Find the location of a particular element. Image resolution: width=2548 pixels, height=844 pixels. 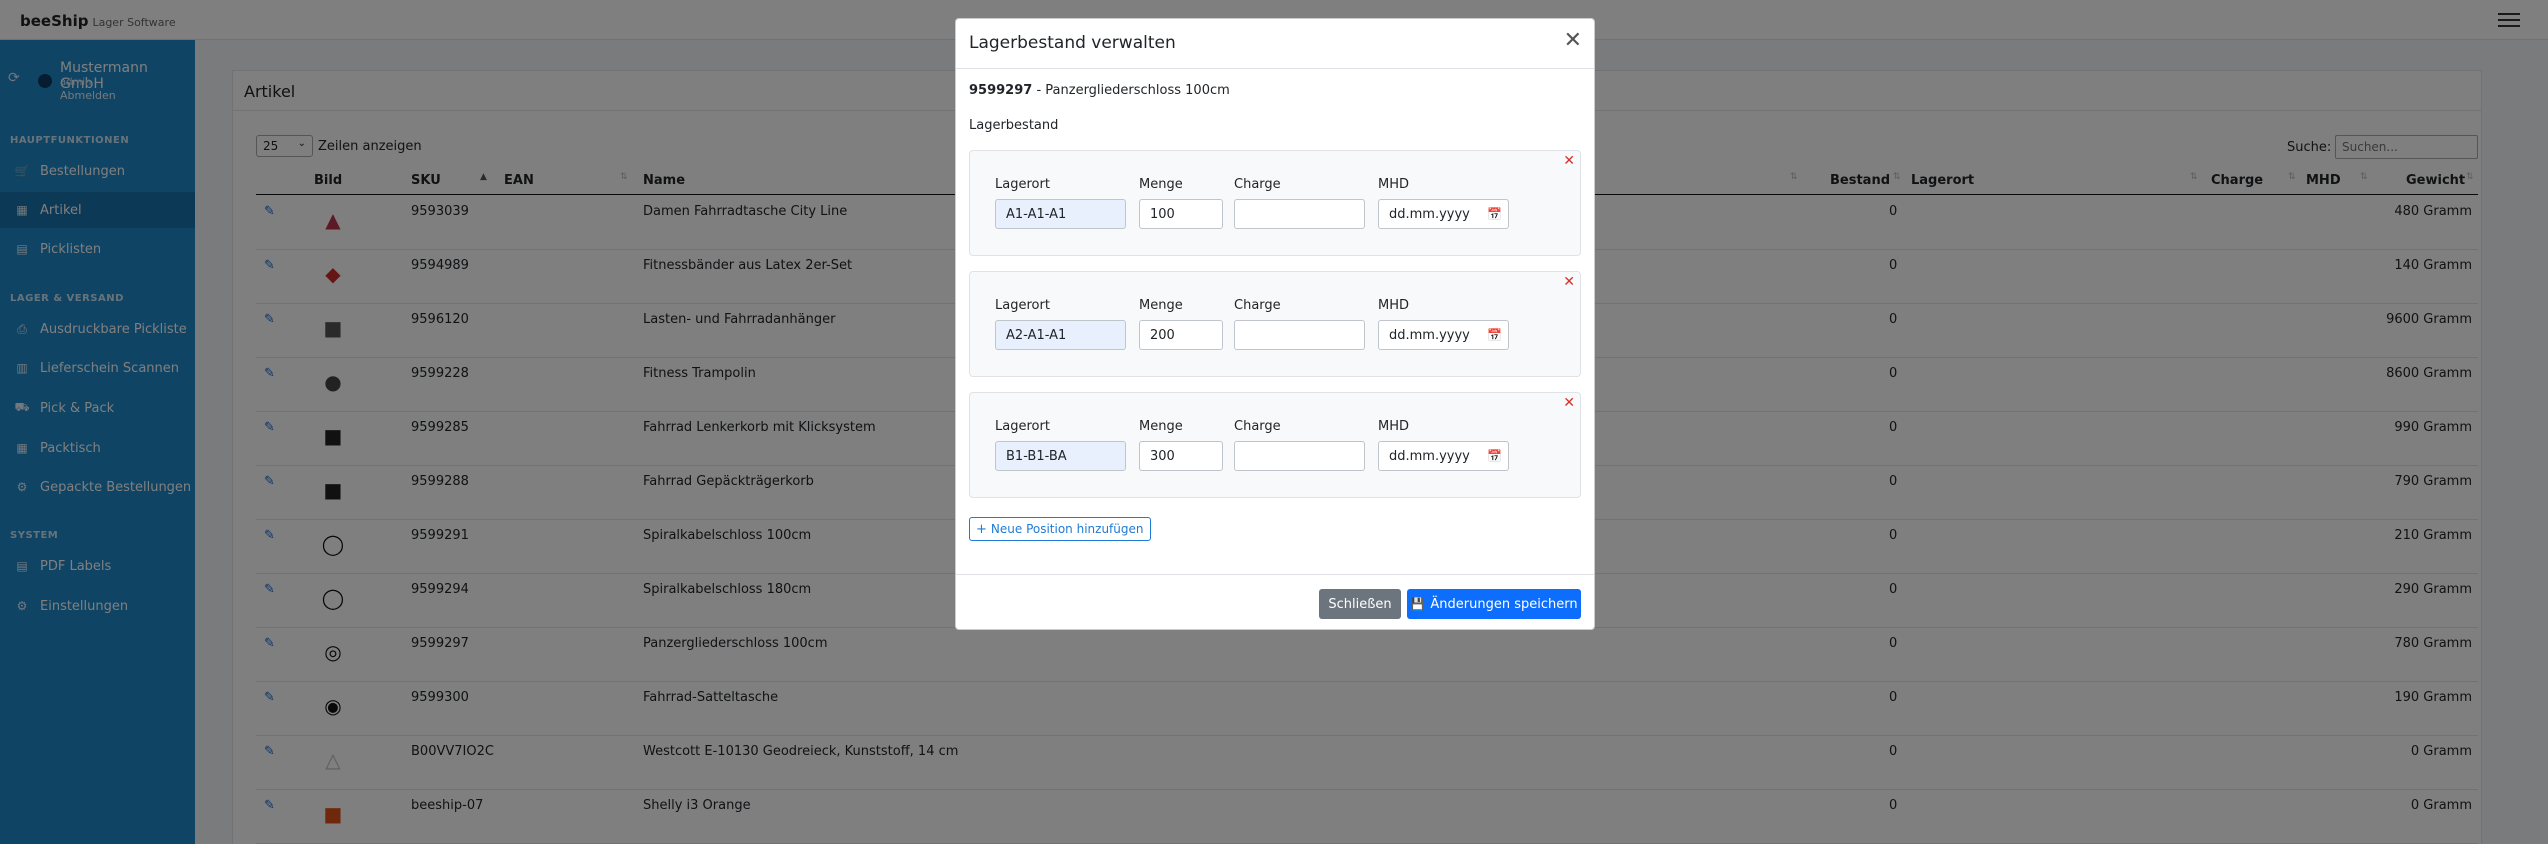

menge-input: 100 is located at coordinates (1181, 214).